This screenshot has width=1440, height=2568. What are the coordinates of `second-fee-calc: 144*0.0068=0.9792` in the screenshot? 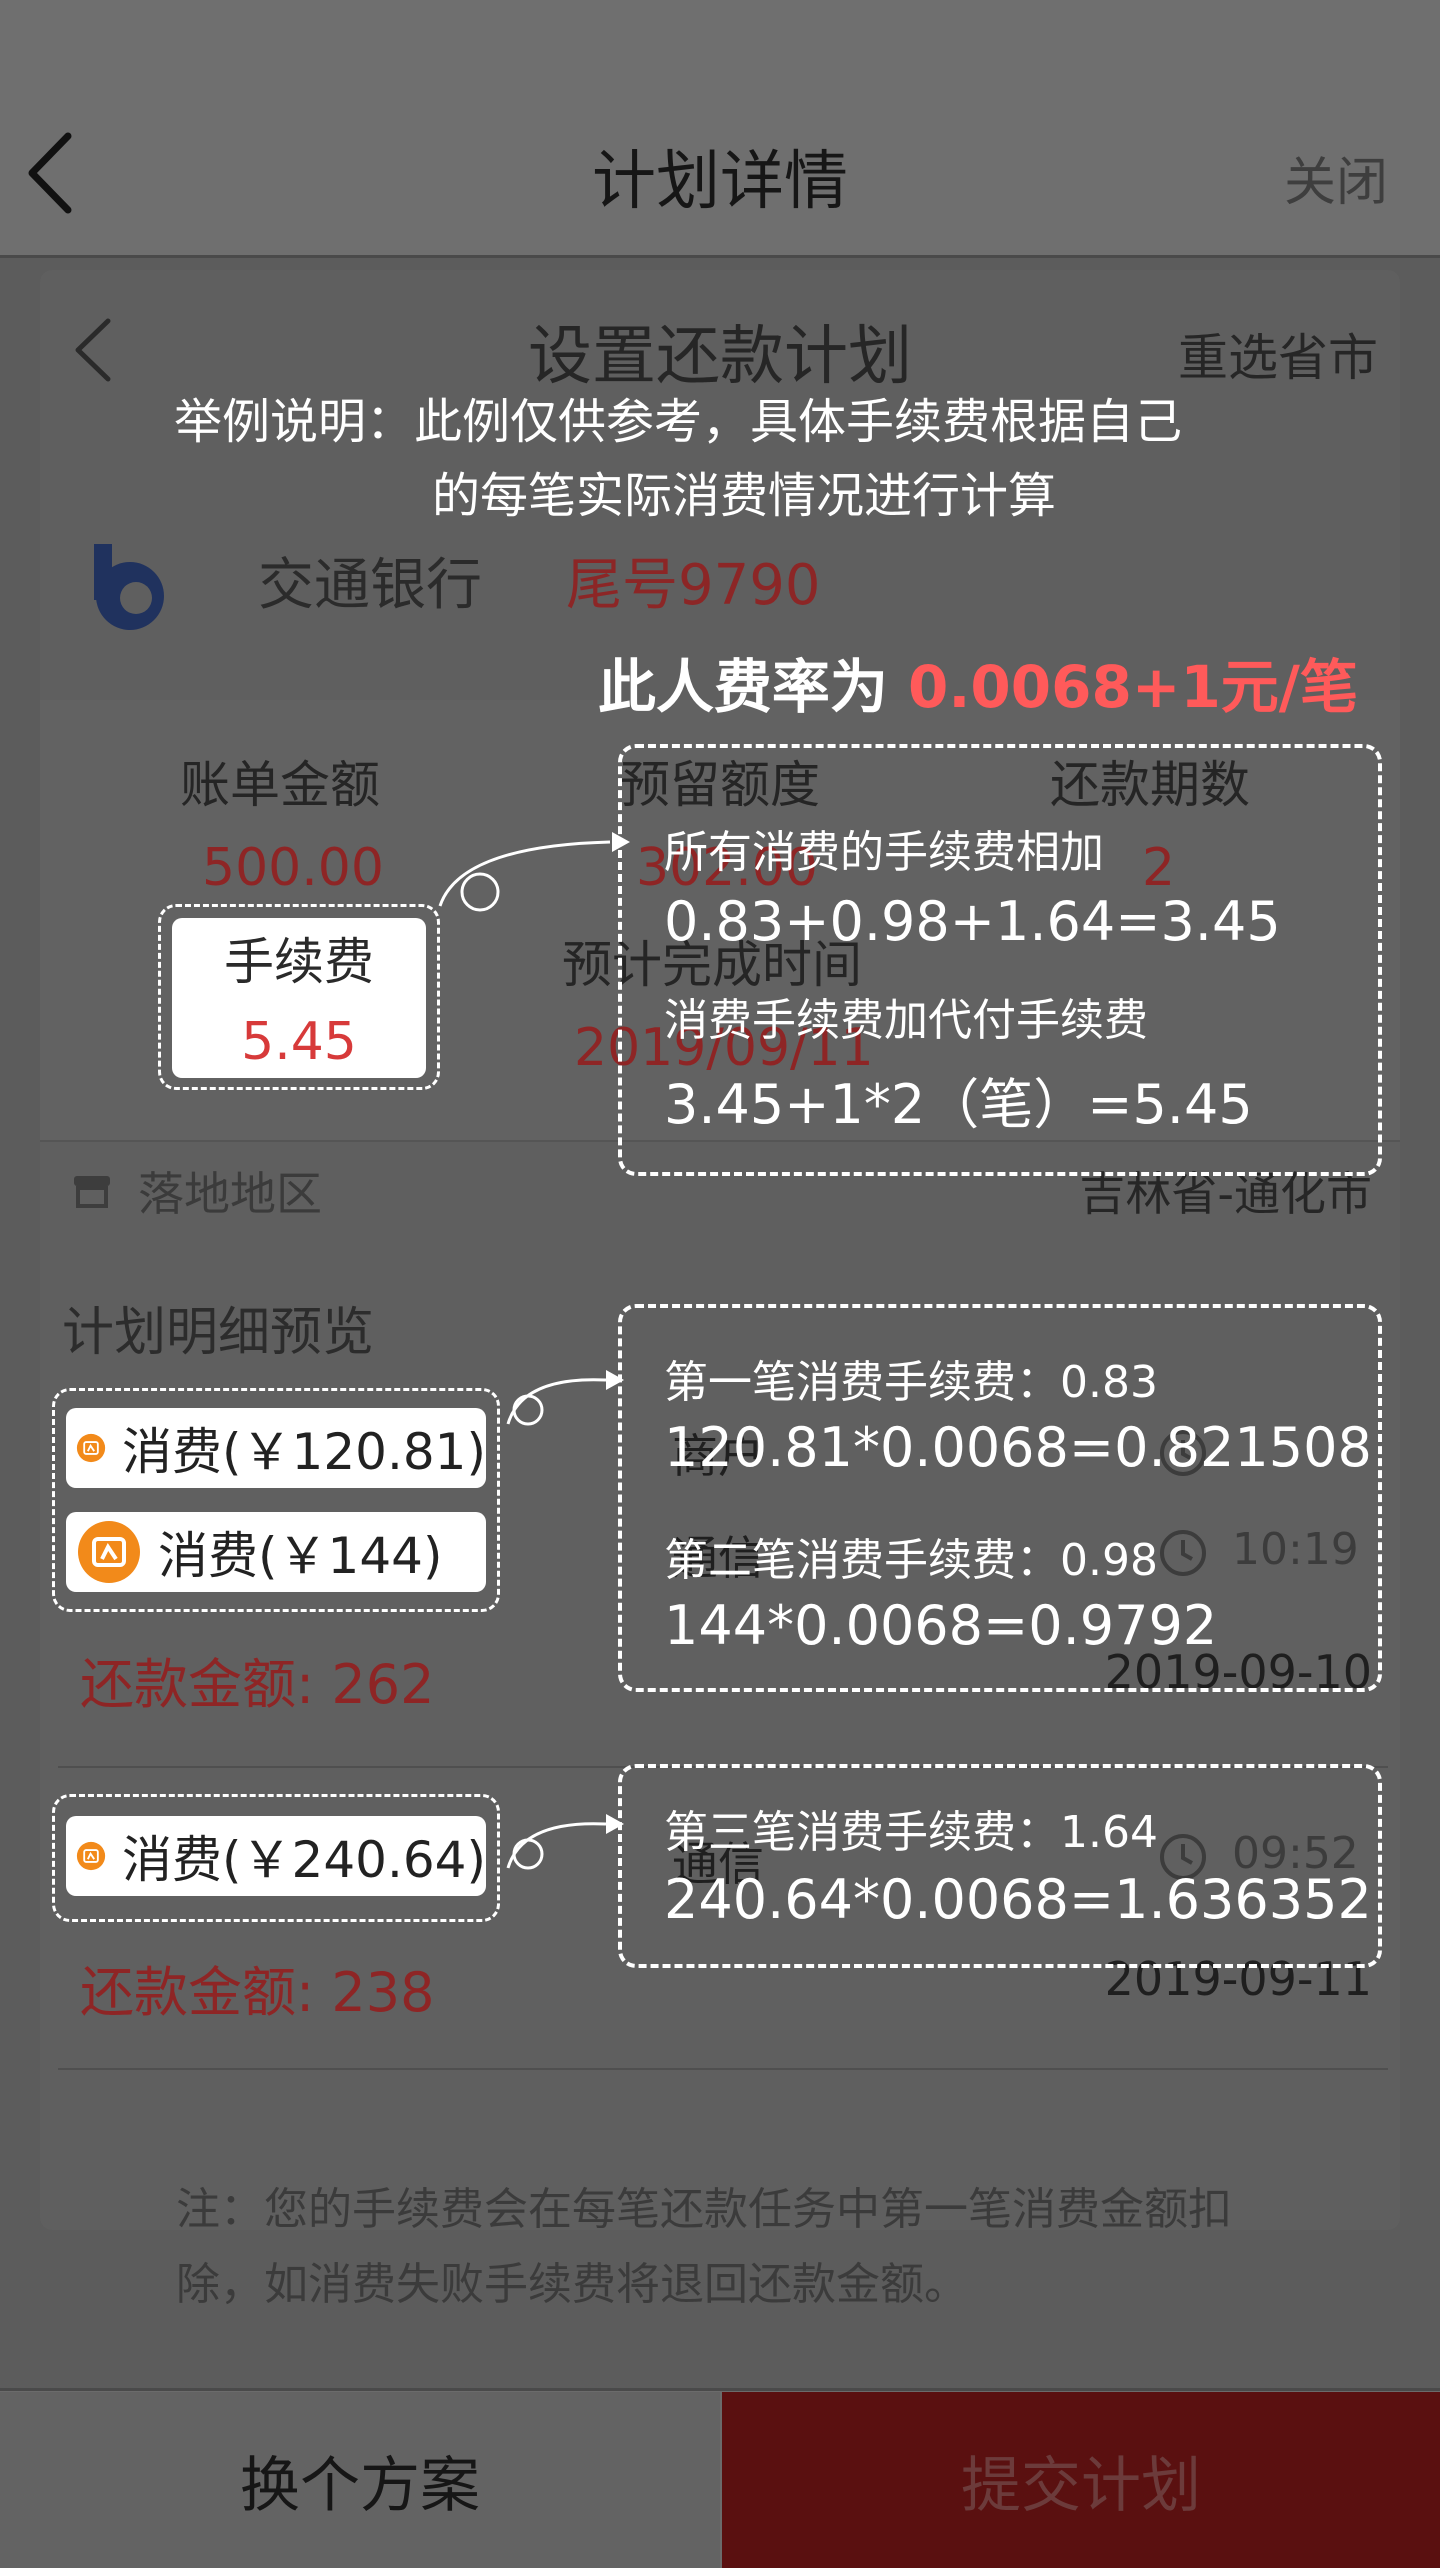 It's located at (941, 1625).